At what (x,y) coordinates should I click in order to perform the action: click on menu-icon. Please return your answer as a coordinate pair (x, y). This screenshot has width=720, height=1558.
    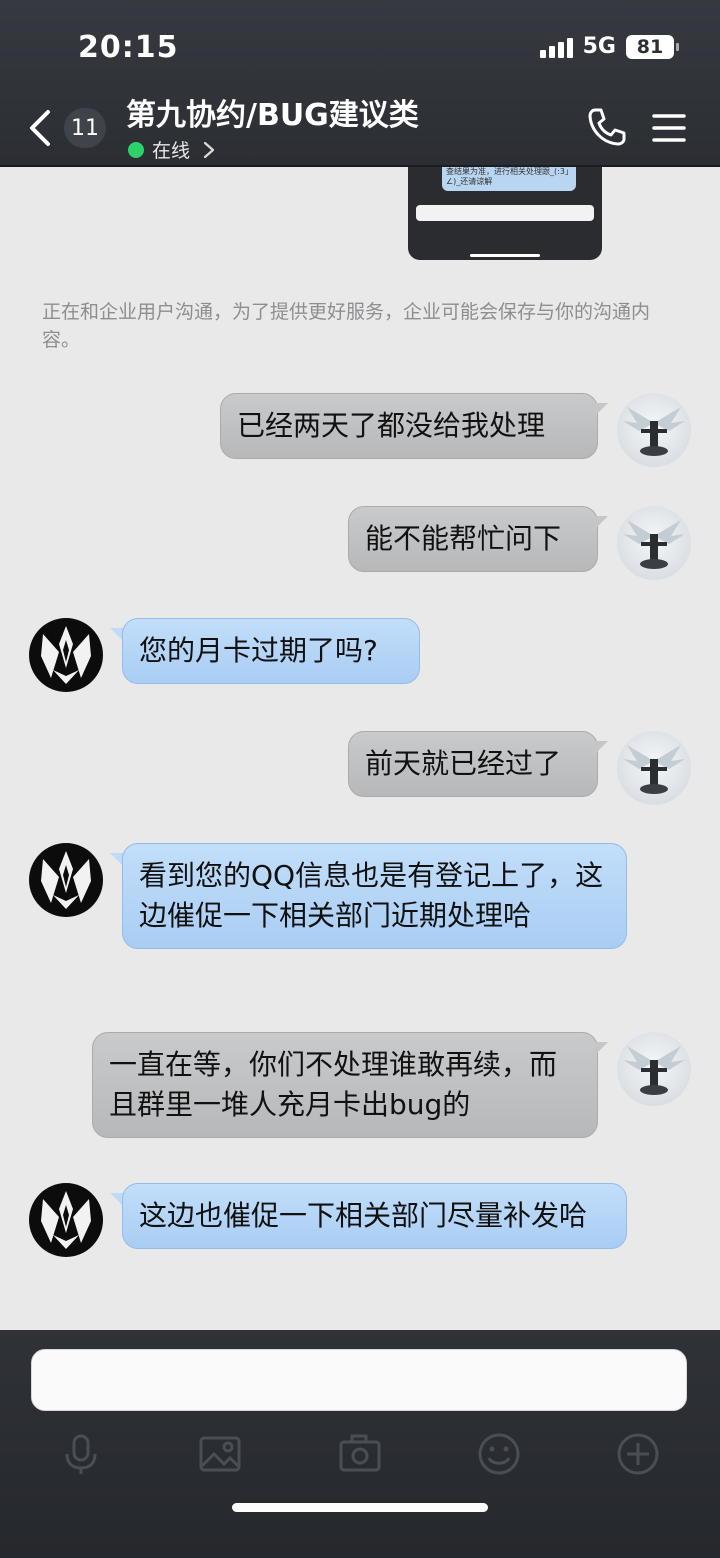
    Looking at the image, I should click on (669, 128).